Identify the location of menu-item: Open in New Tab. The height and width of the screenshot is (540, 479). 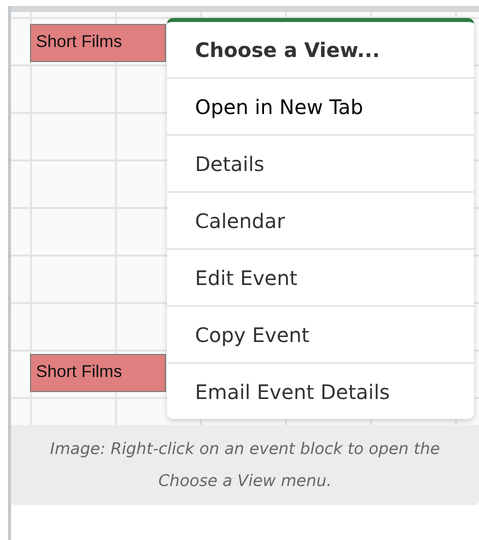
(320, 107).